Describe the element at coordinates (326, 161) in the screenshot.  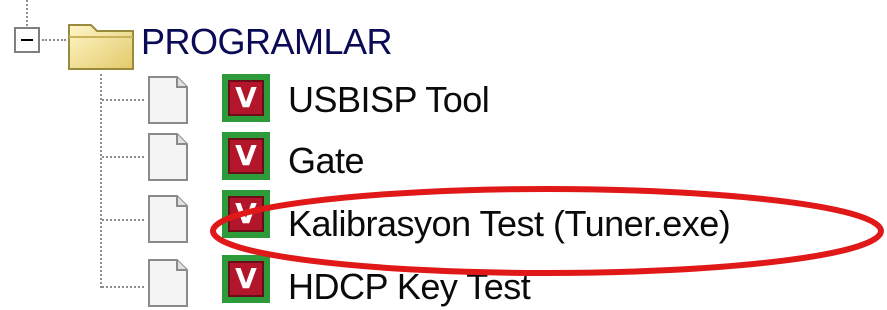
I see `tree-item-label: Gate` at that location.